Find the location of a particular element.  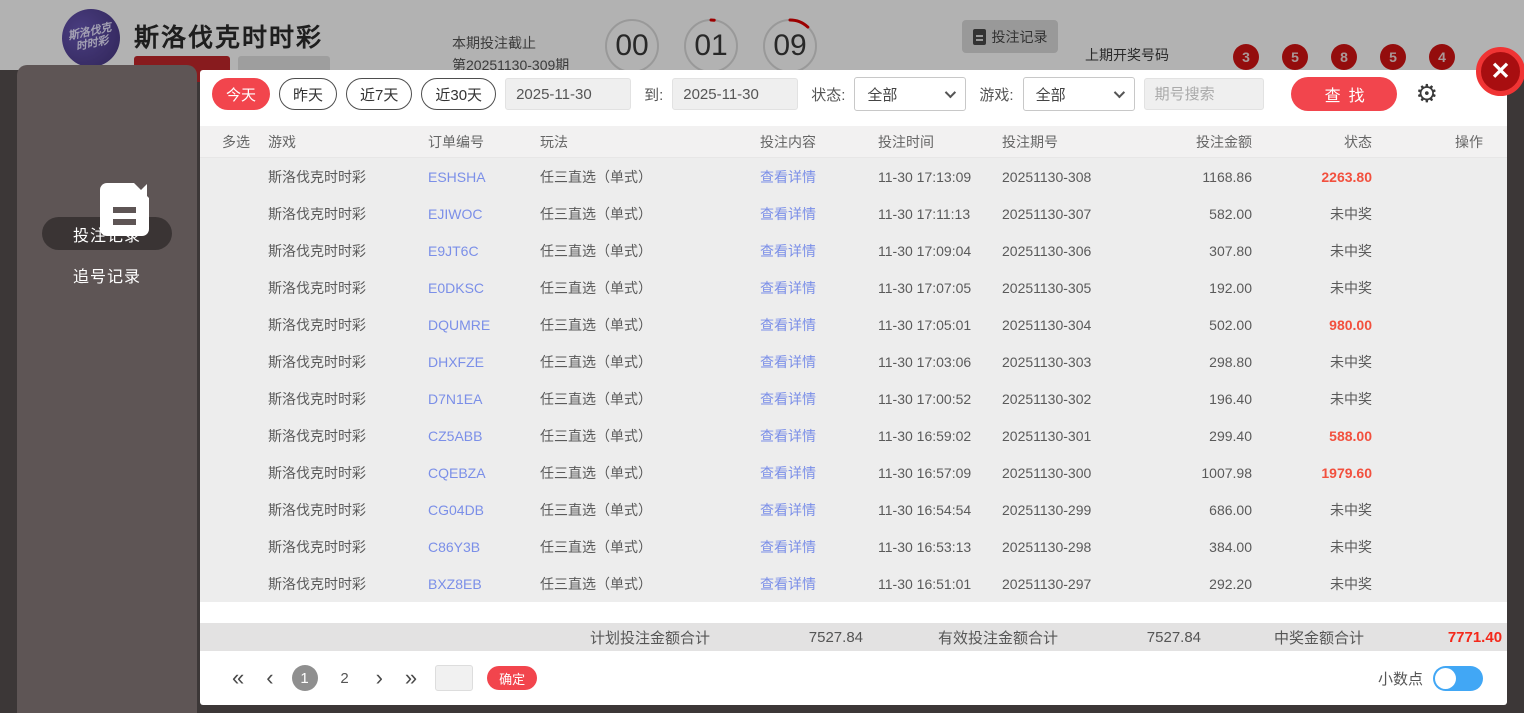

to-label: 到: is located at coordinates (654, 95).